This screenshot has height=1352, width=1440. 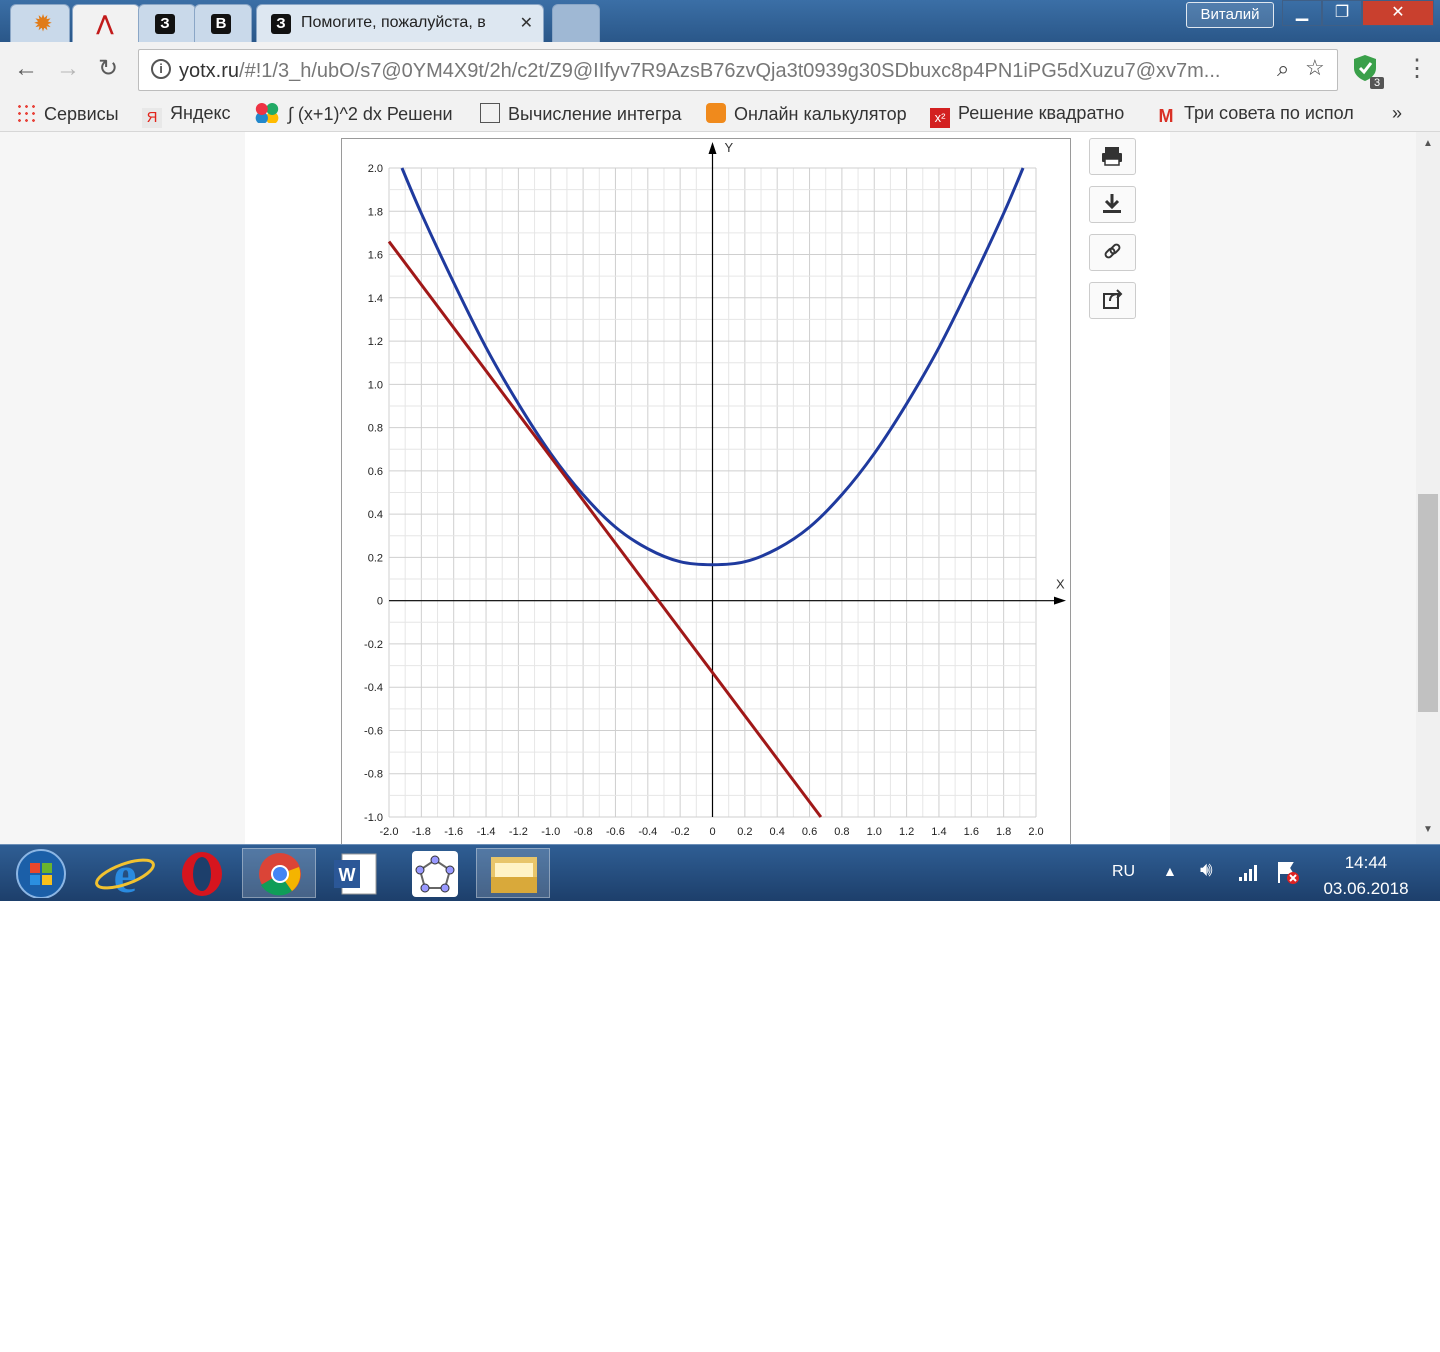 I want to click on colored-circles-icon, so click(x=267, y=113).